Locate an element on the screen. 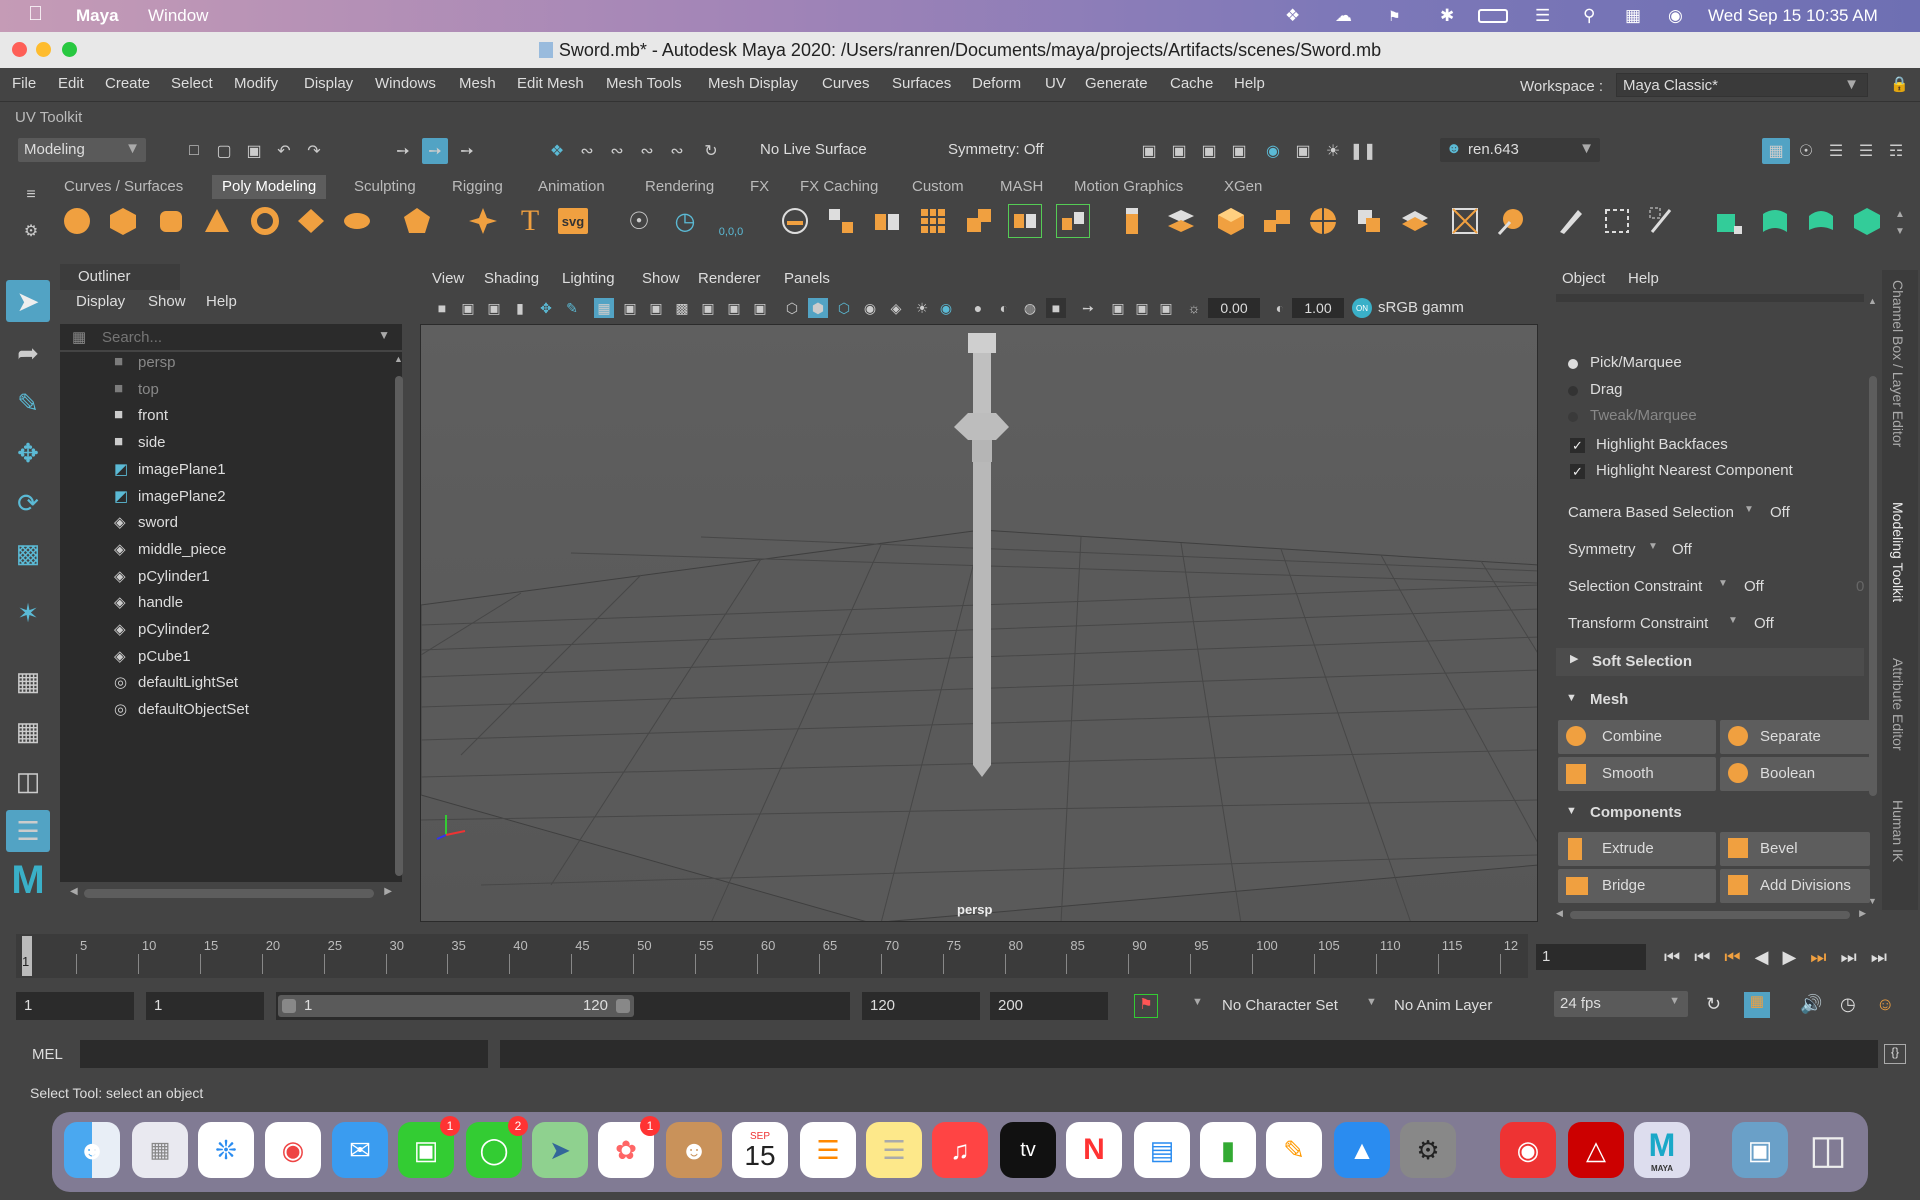 This screenshot has height=1200, width=1920. uv-cylindrical-shelf-icon is located at coordinates (1775, 221).